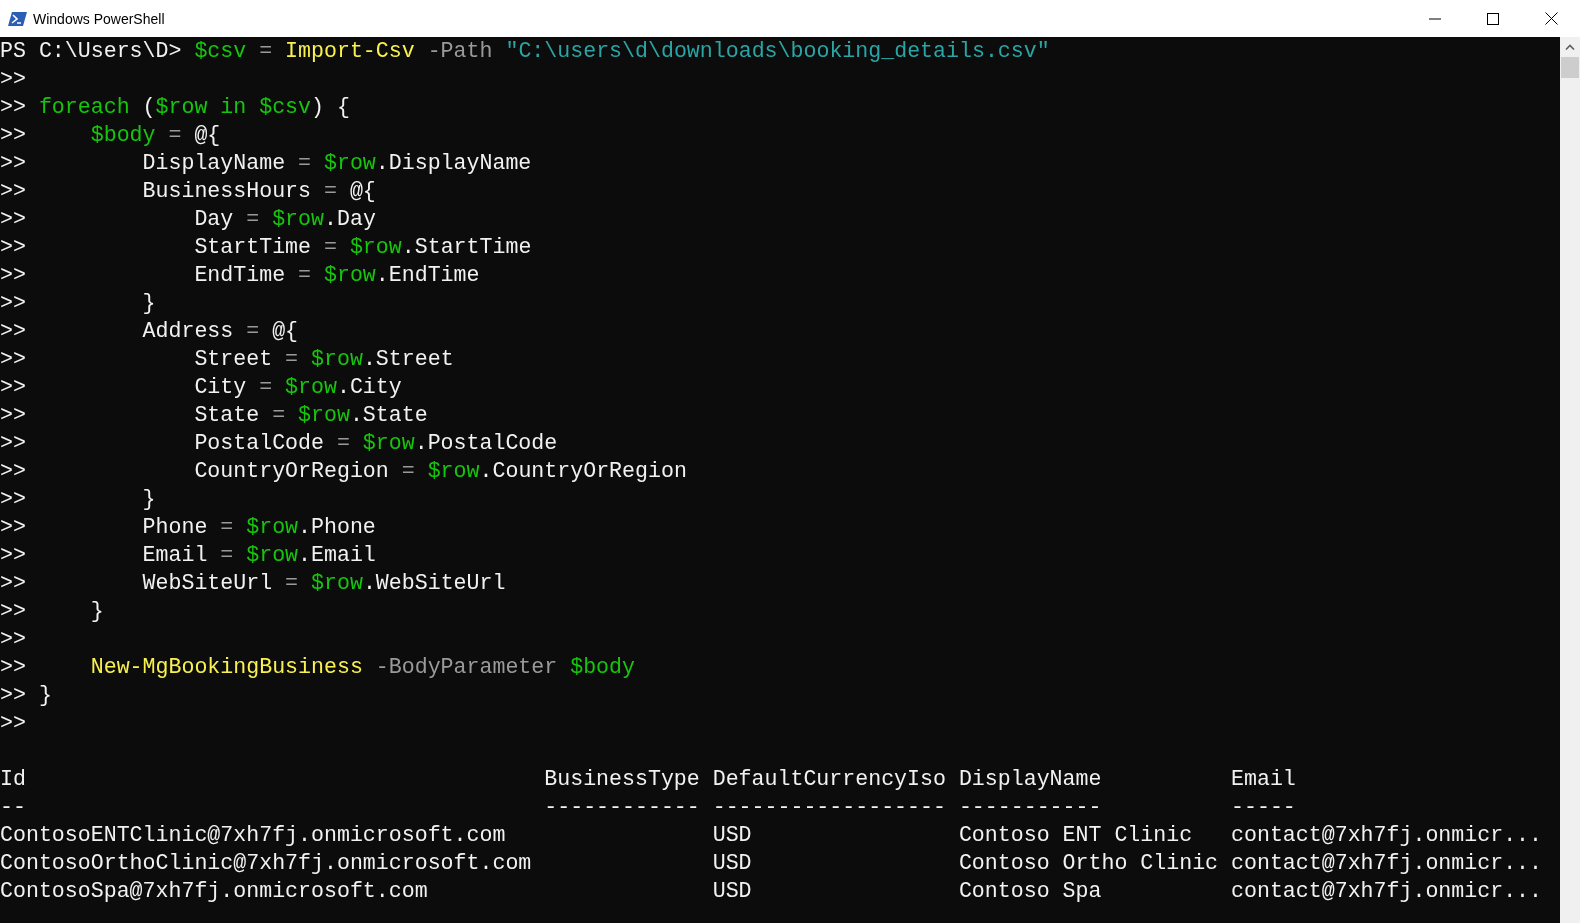  What do you see at coordinates (622, 807) in the screenshot?
I see `header-underline: ------------` at bounding box center [622, 807].